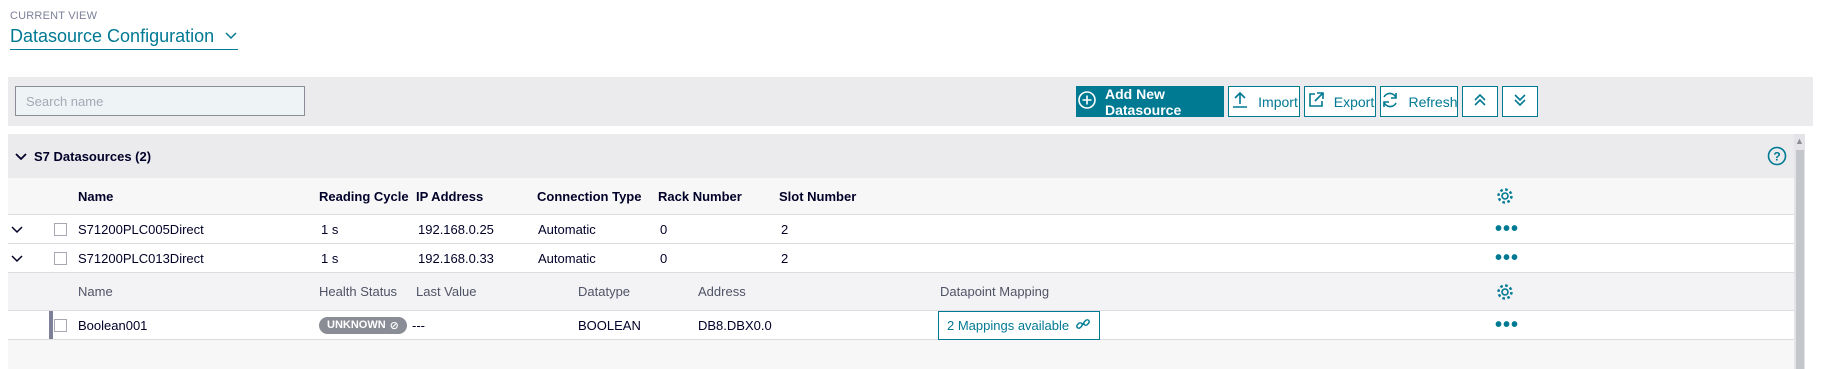 The image size is (1825, 369). What do you see at coordinates (1433, 101) in the screenshot?
I see `refresh-label: Refresh` at bounding box center [1433, 101].